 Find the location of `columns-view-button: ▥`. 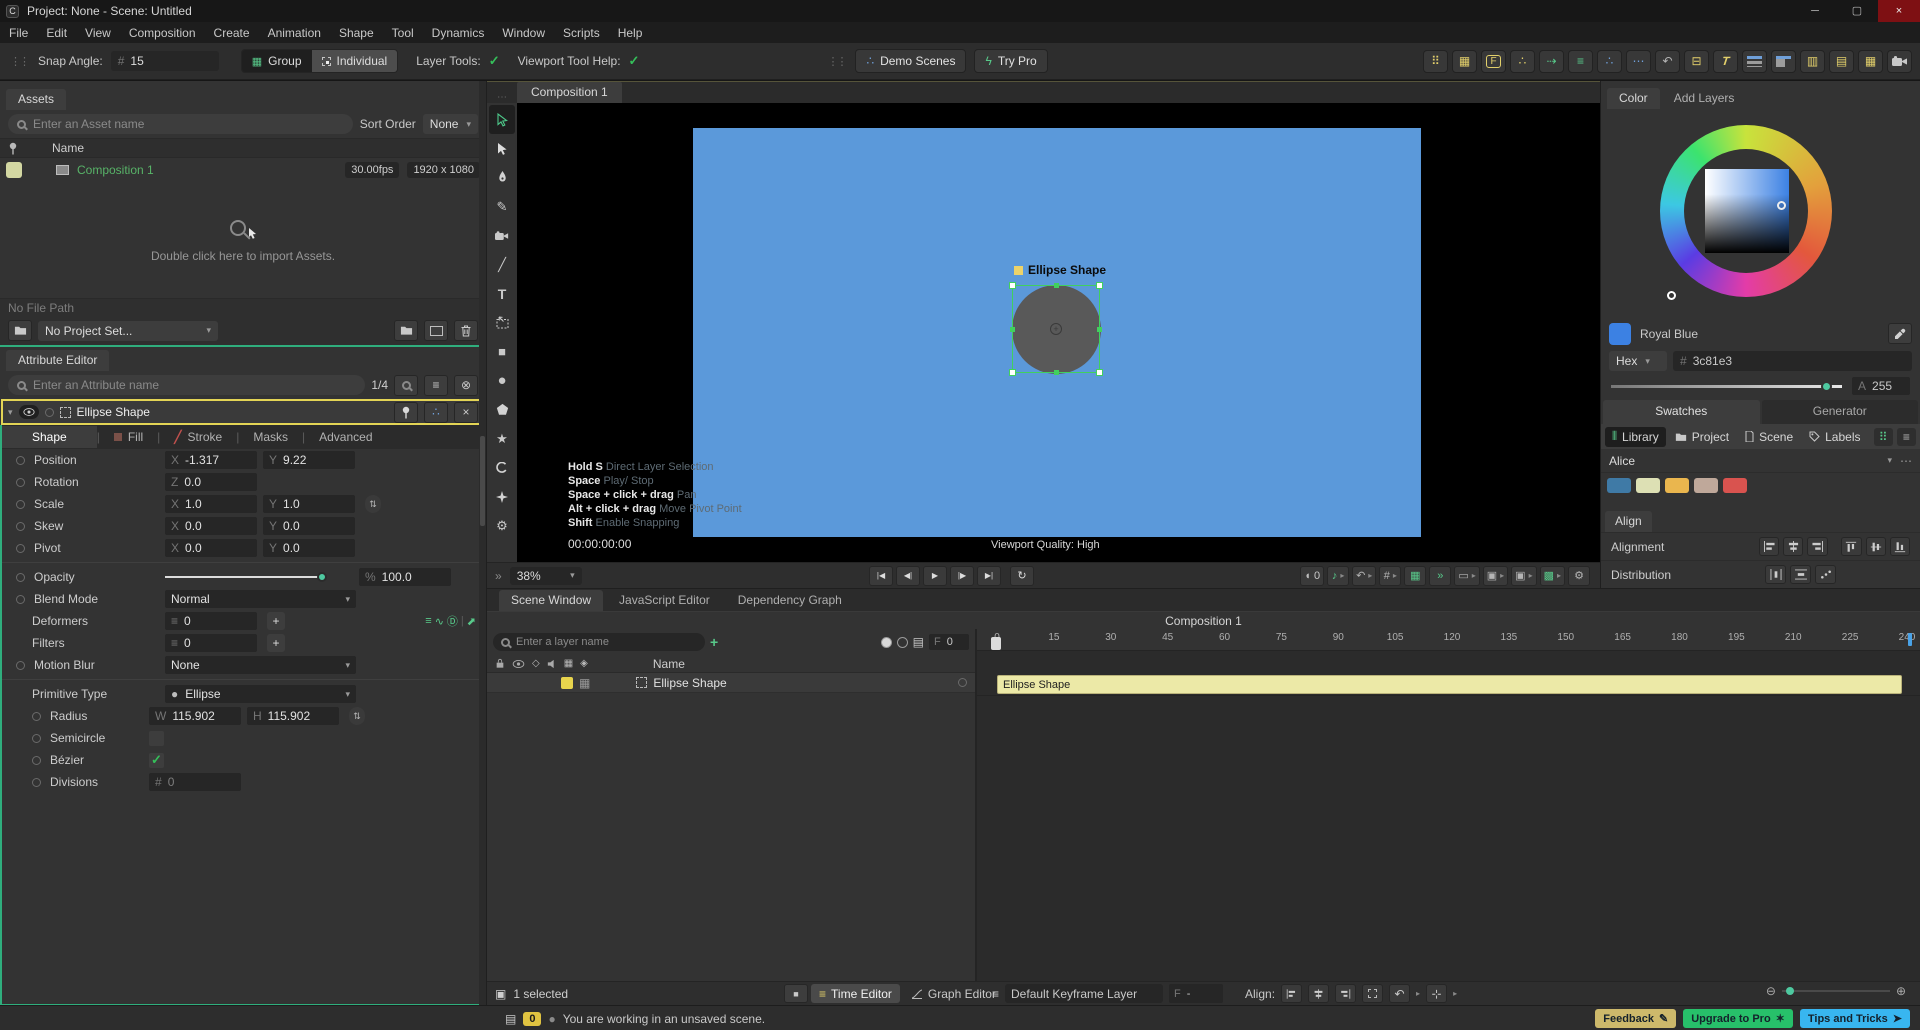

columns-view-button: ▥ is located at coordinates (1812, 61).